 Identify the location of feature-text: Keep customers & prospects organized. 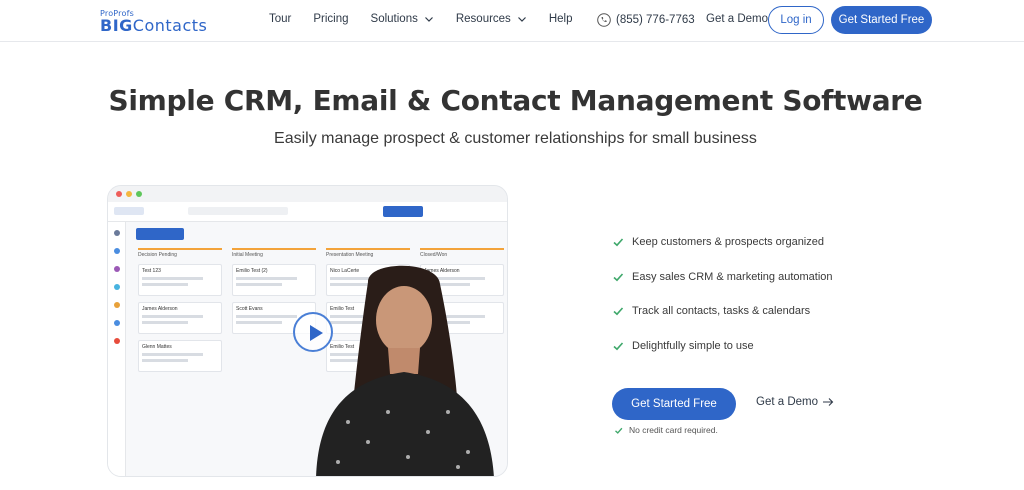
(728, 242).